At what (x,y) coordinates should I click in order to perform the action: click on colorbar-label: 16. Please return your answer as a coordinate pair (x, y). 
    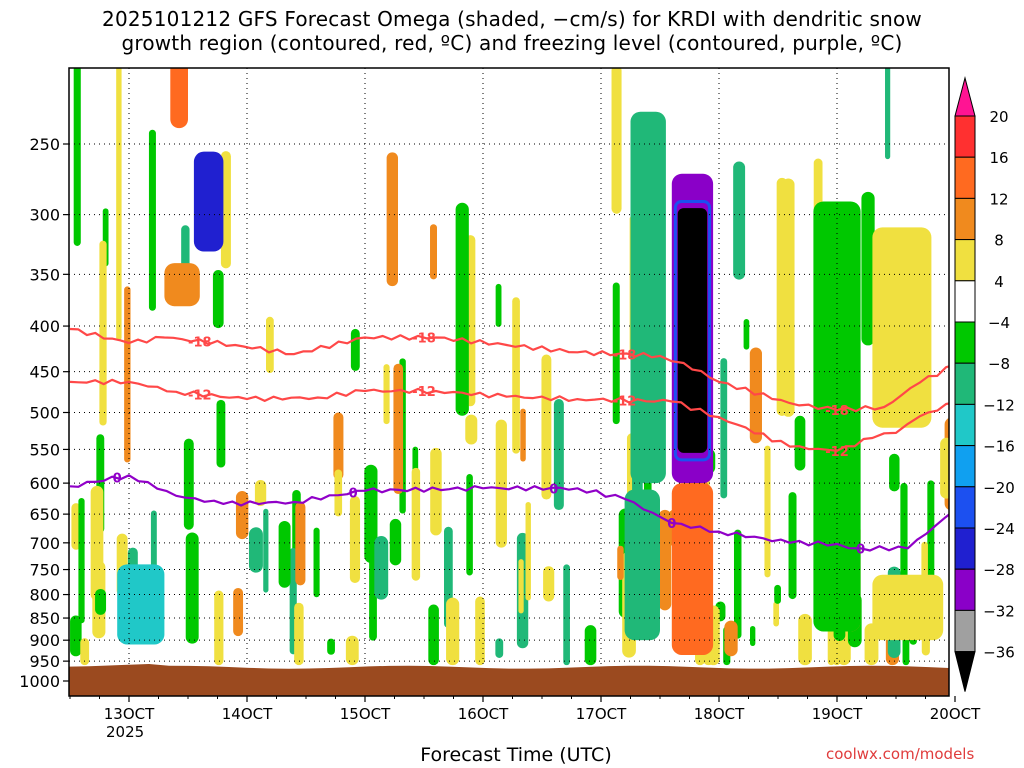
    Looking at the image, I should click on (998, 158).